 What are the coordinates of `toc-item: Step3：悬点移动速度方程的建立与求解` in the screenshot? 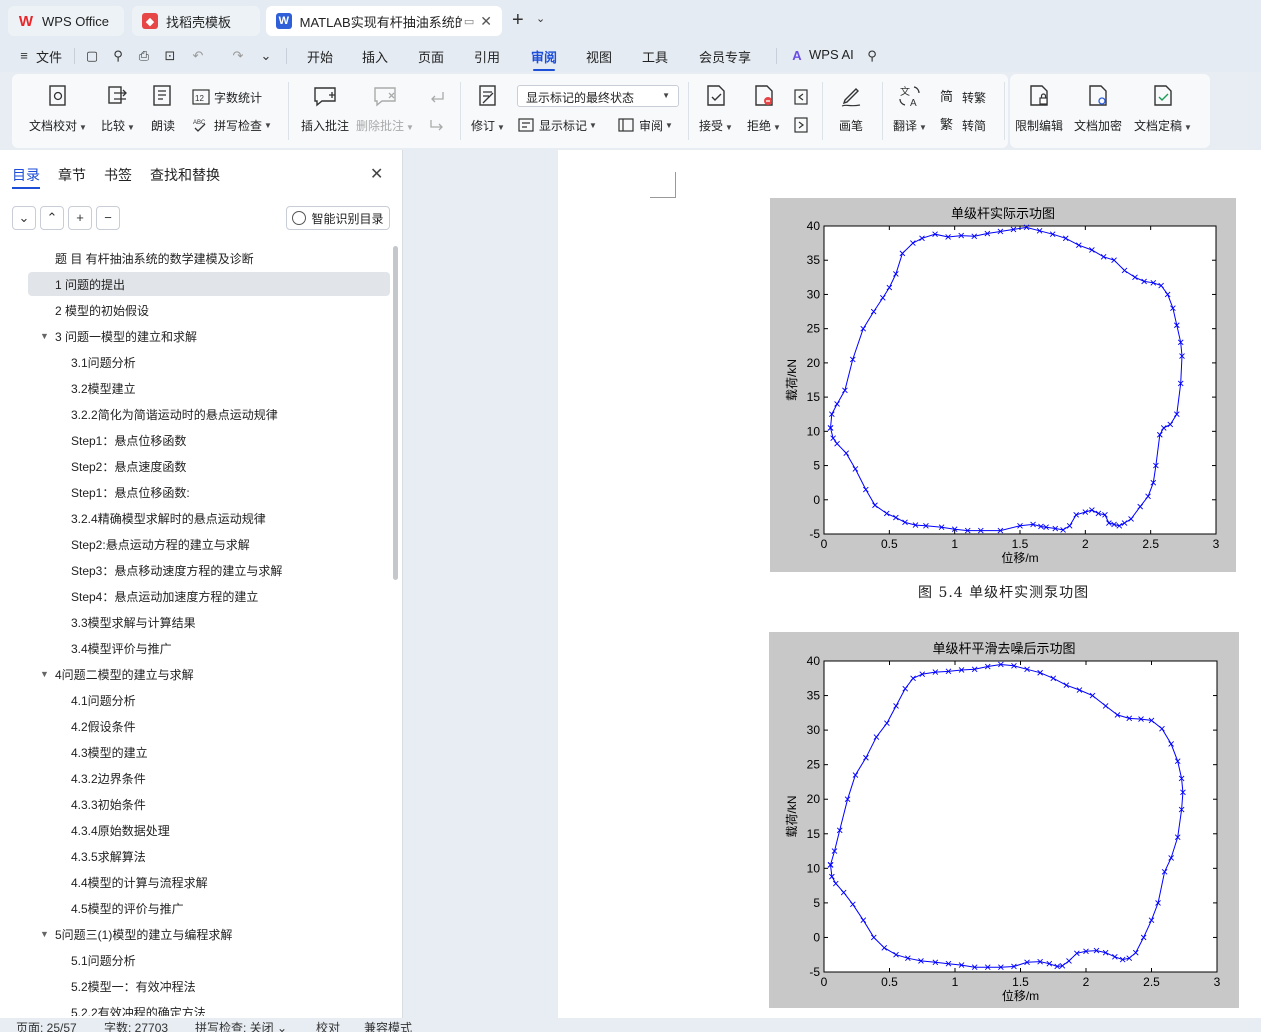 It's located at (195, 570).